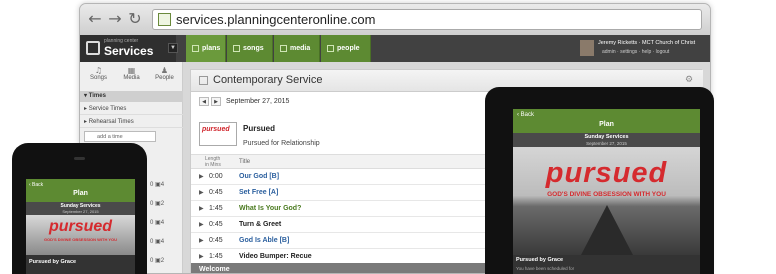  Describe the element at coordinates (135, 19) in the screenshot. I see `reload-icon: ↻` at that location.